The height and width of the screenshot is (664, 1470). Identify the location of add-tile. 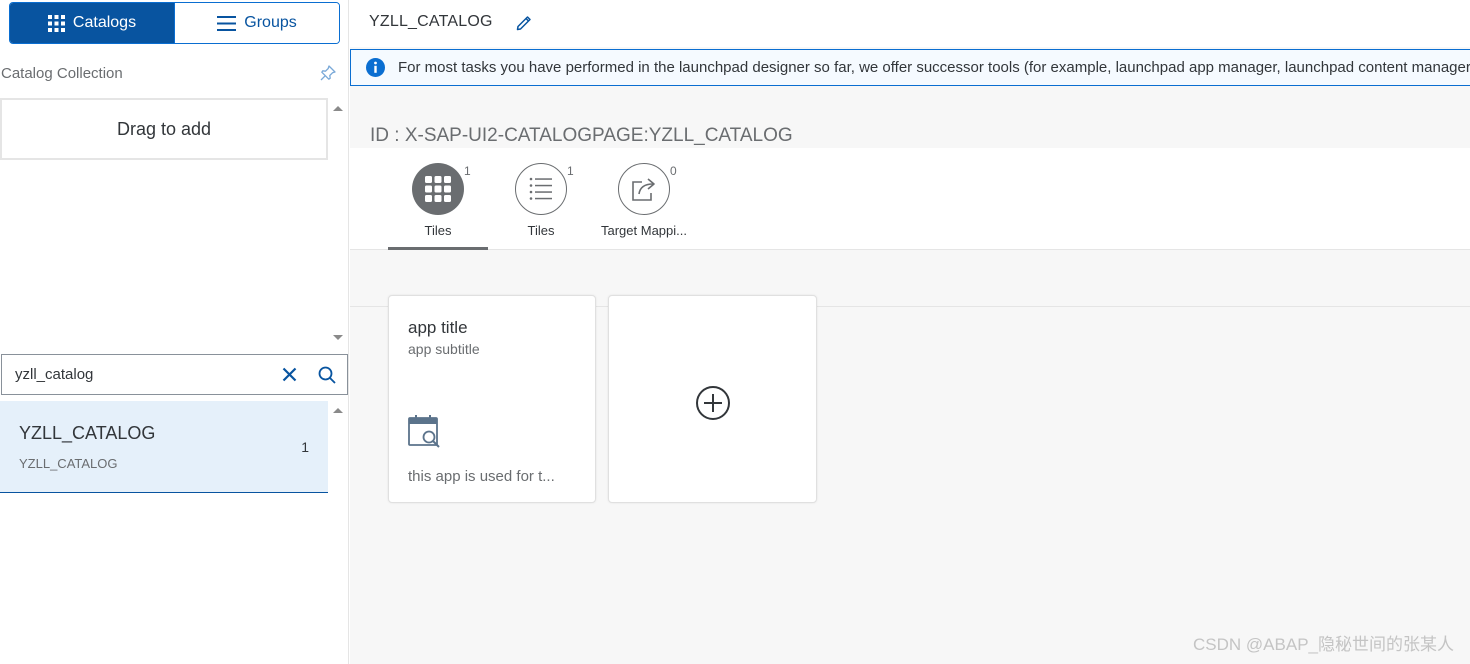
(712, 399).